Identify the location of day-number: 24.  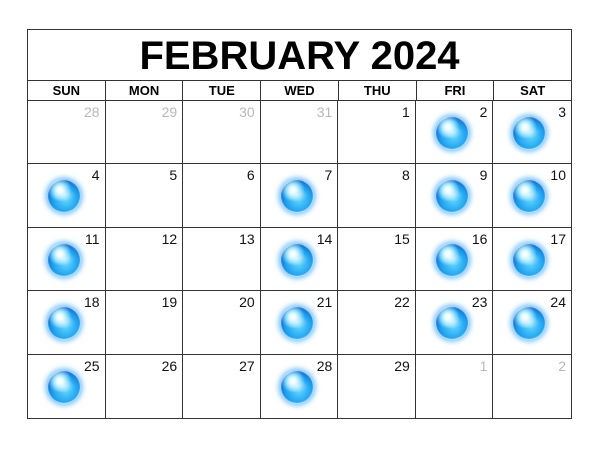
(558, 302).